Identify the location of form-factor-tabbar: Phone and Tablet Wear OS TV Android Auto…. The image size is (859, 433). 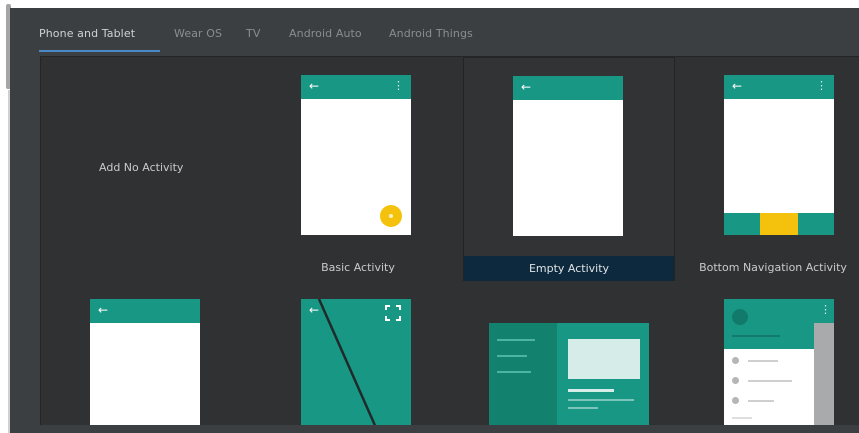
(434, 32).